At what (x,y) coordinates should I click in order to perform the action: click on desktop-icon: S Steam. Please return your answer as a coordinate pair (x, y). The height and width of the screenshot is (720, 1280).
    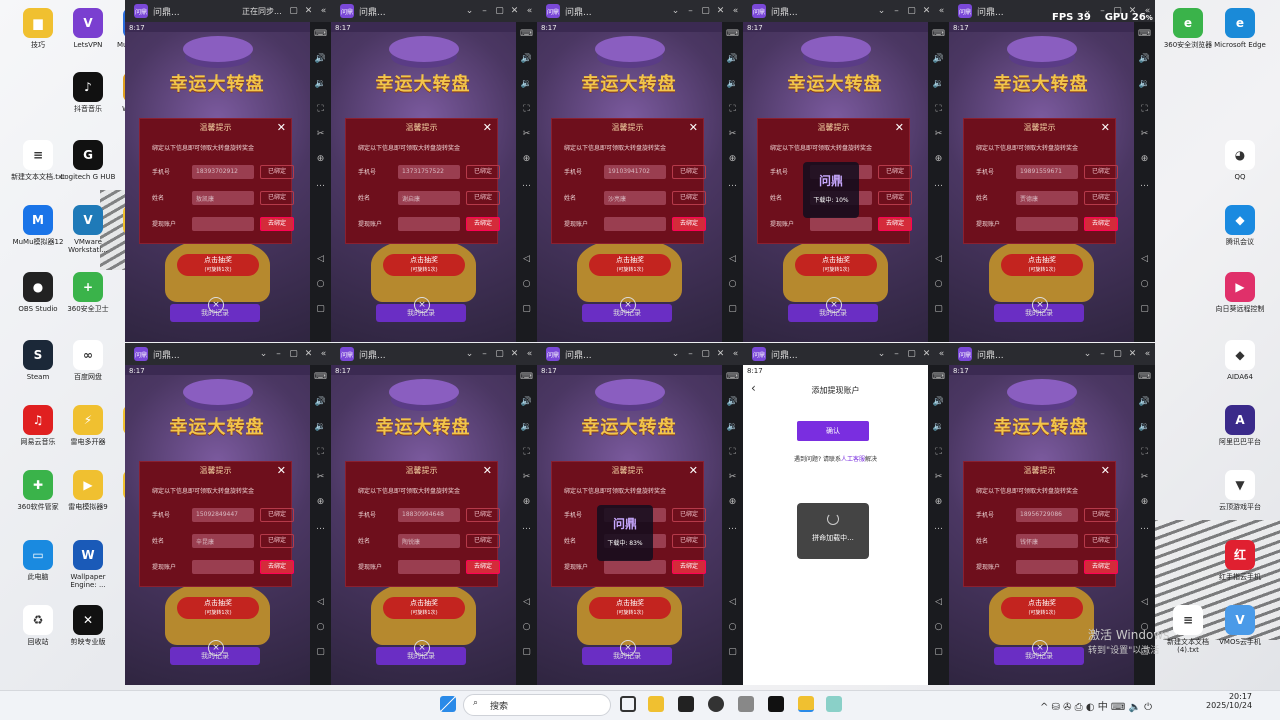
    Looking at the image, I should click on (38, 360).